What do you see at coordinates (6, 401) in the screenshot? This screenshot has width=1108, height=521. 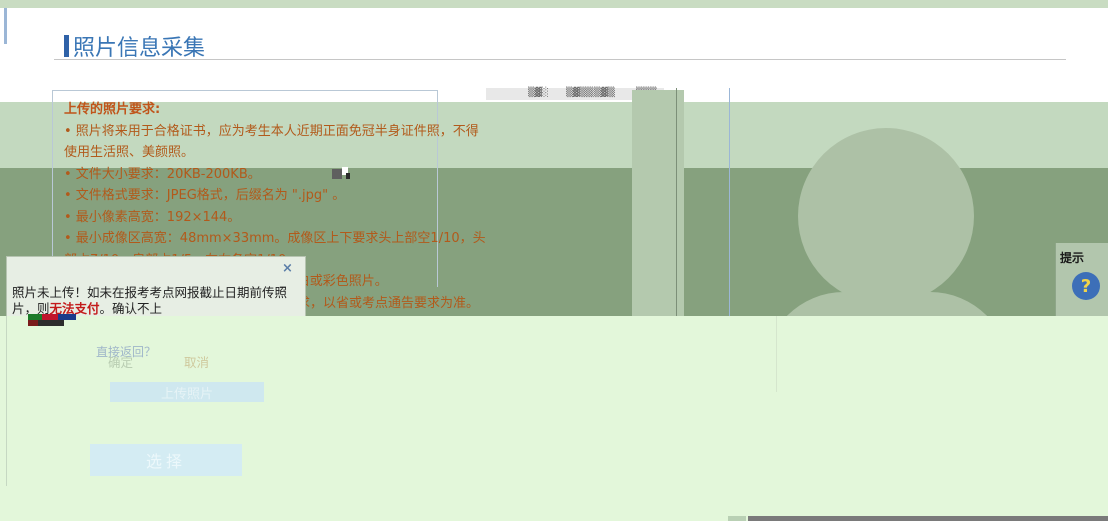 I see `left-edge-line` at bounding box center [6, 401].